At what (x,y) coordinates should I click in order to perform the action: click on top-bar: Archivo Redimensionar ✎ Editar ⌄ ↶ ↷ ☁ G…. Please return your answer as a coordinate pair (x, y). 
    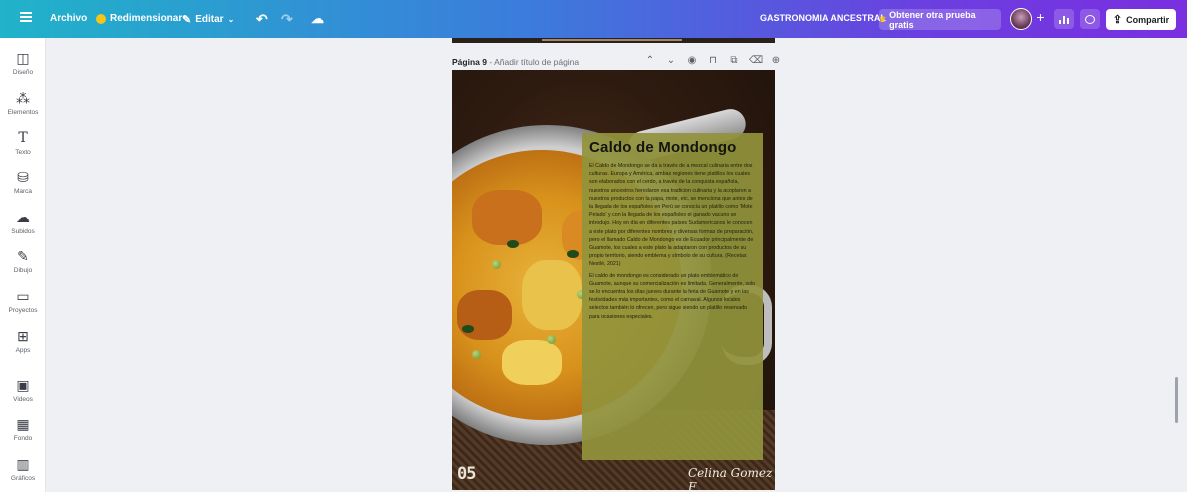
    Looking at the image, I should click on (593, 19).